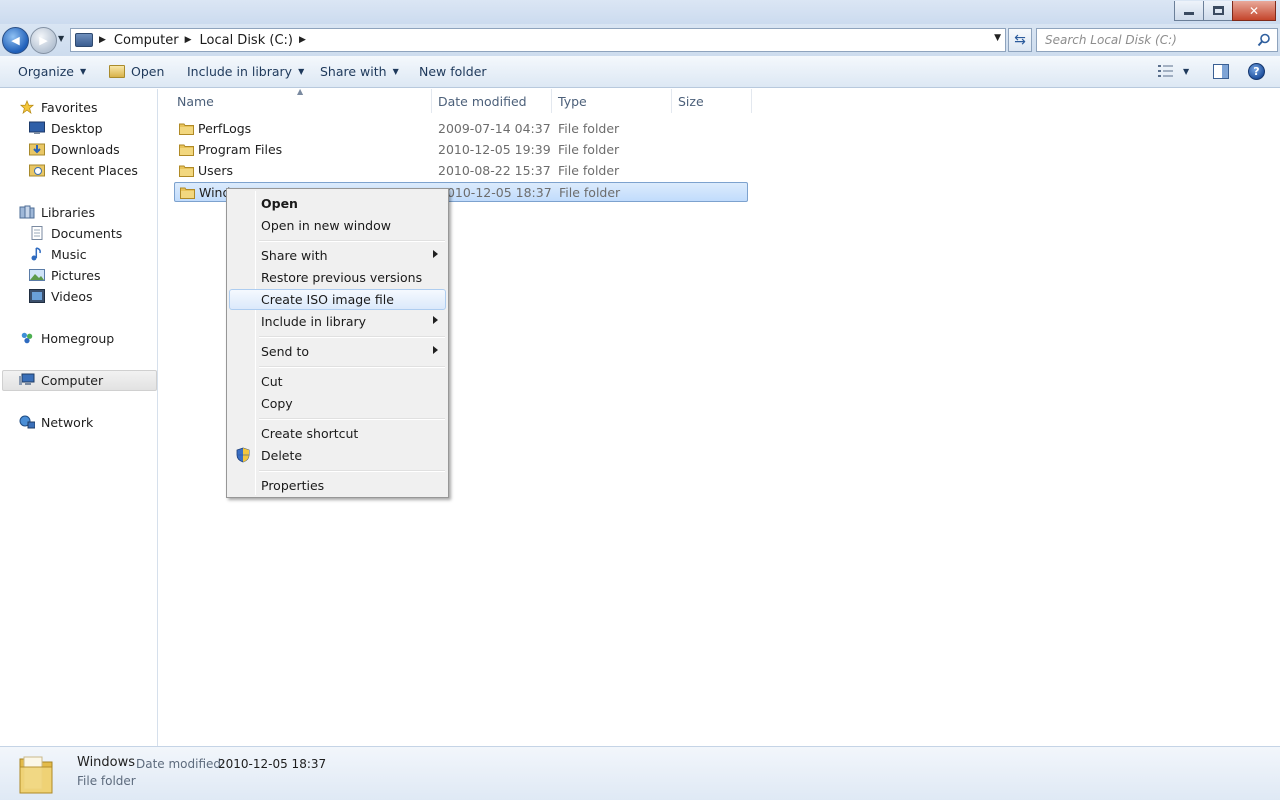  Describe the element at coordinates (106, 762) in the screenshot. I see `details-name: Windows` at that location.